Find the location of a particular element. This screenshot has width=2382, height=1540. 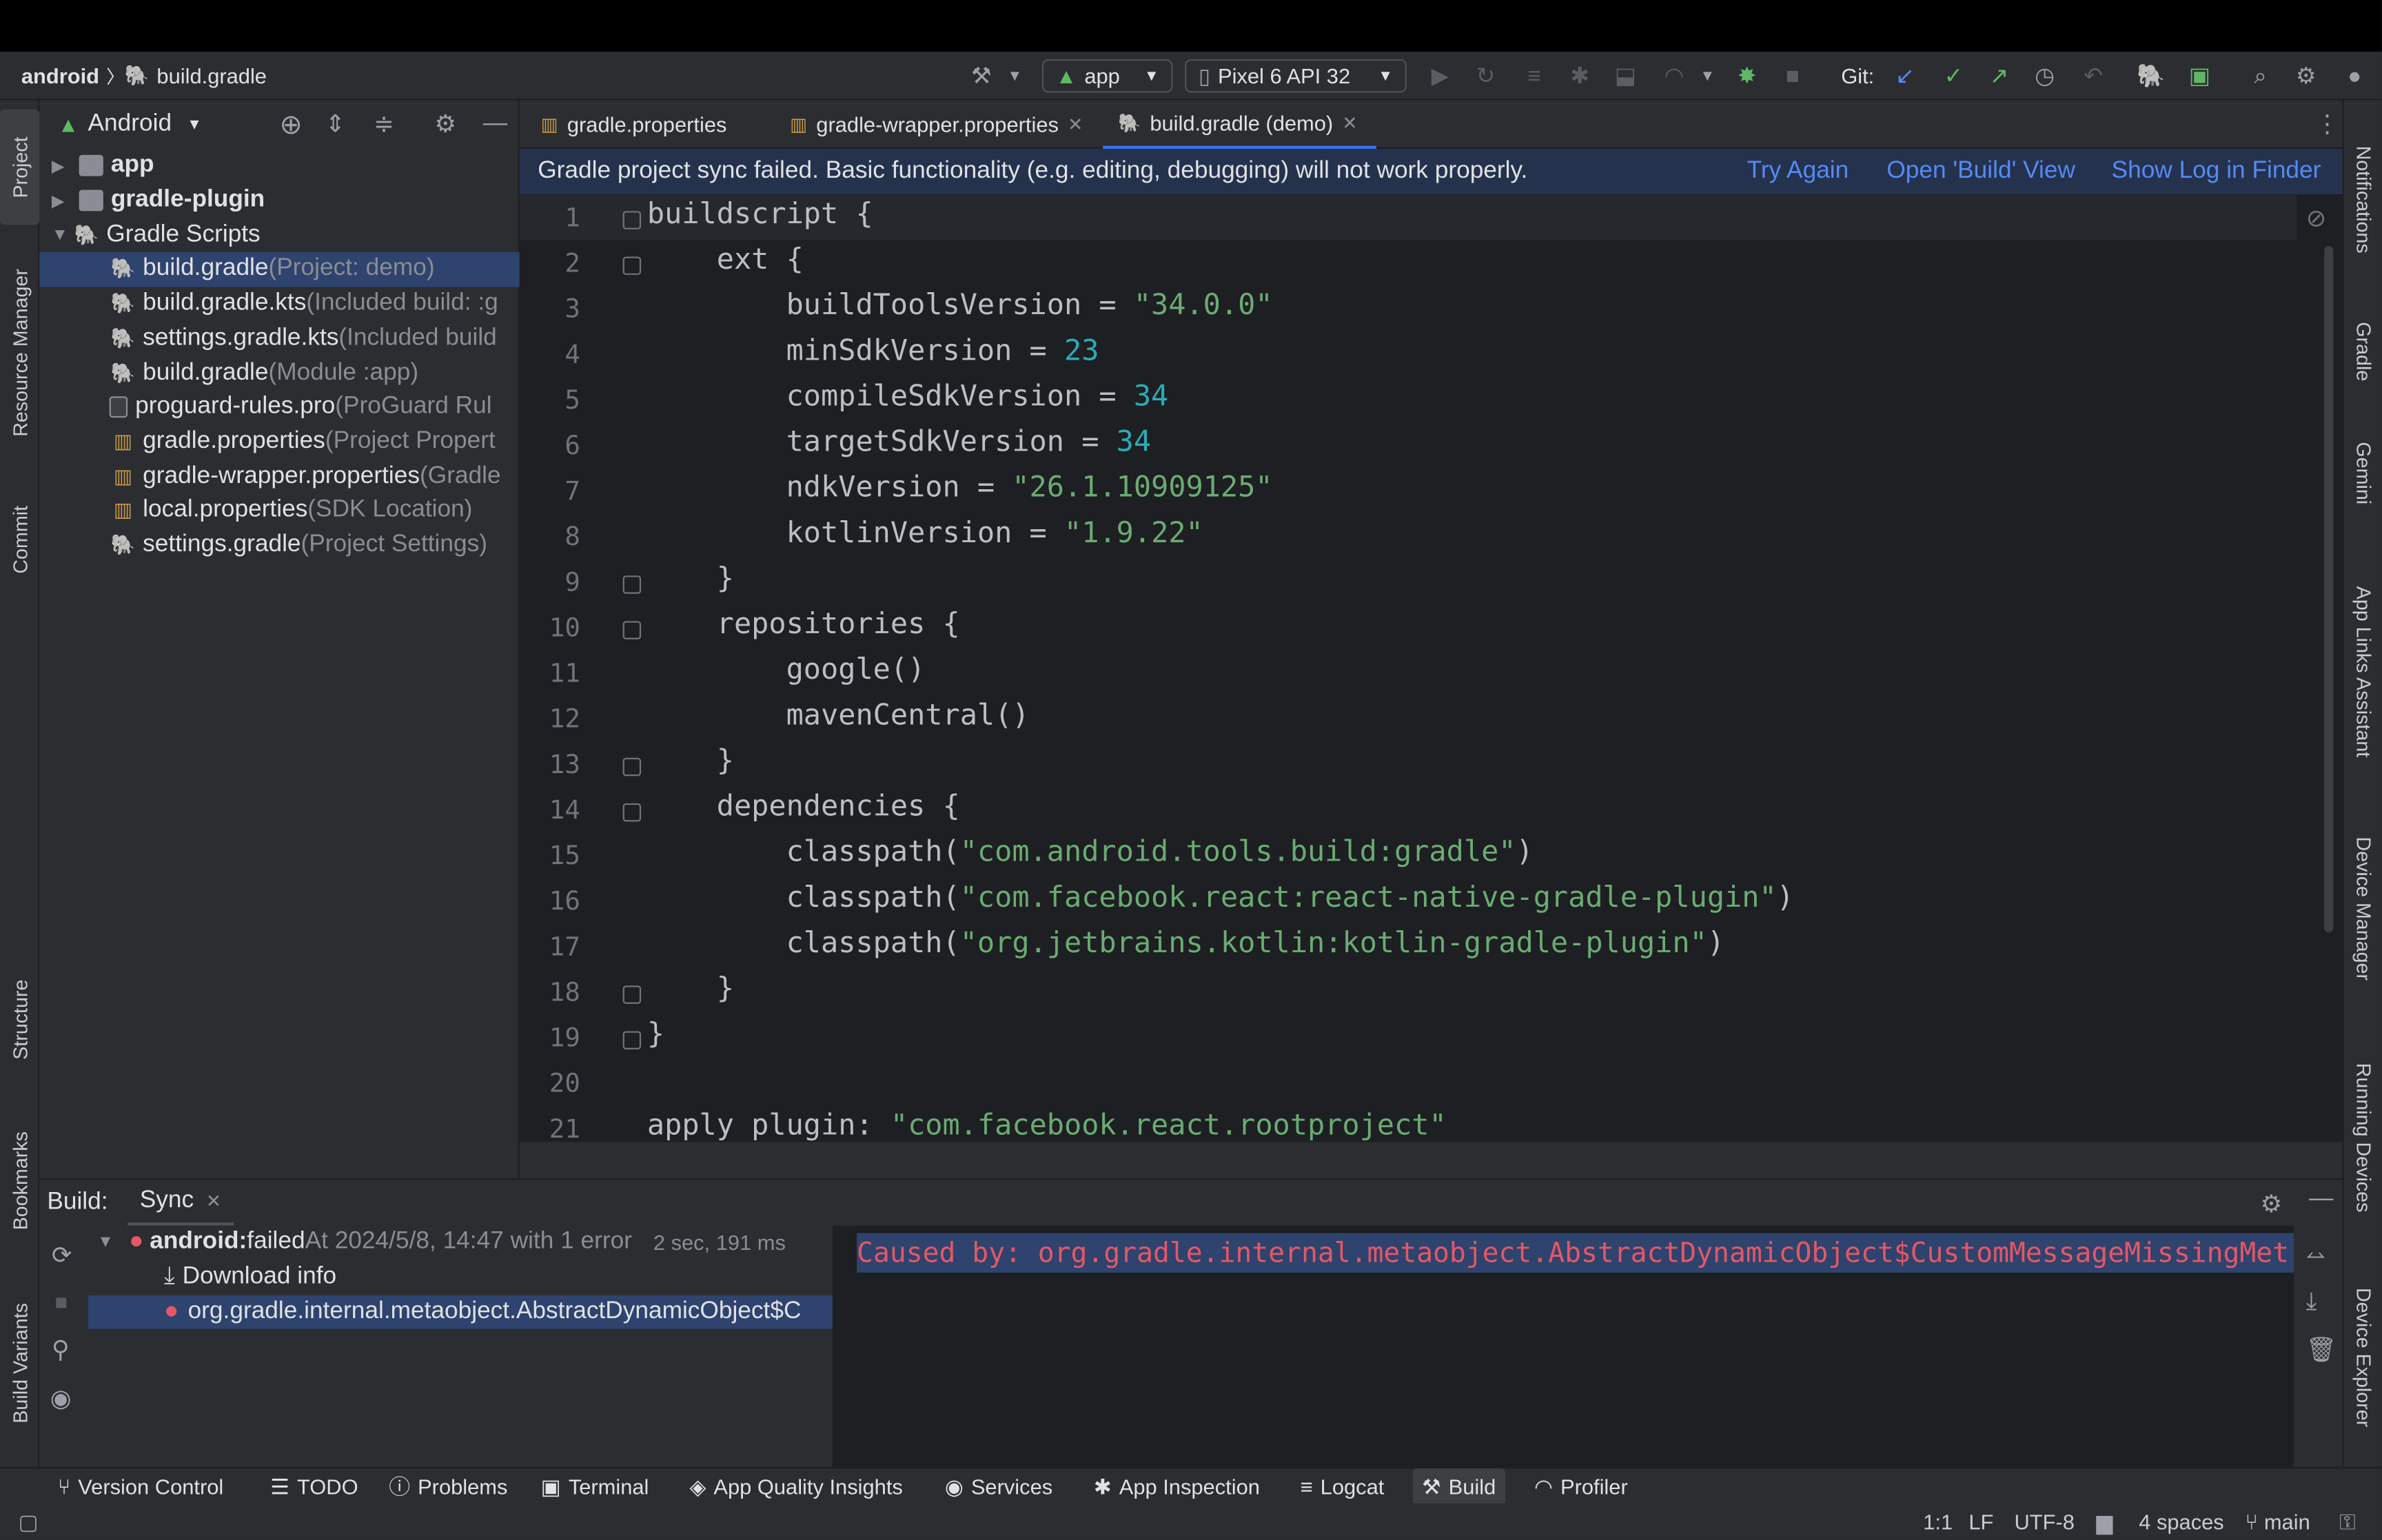

more-options-icon: ⋮ is located at coordinates (2327, 125).